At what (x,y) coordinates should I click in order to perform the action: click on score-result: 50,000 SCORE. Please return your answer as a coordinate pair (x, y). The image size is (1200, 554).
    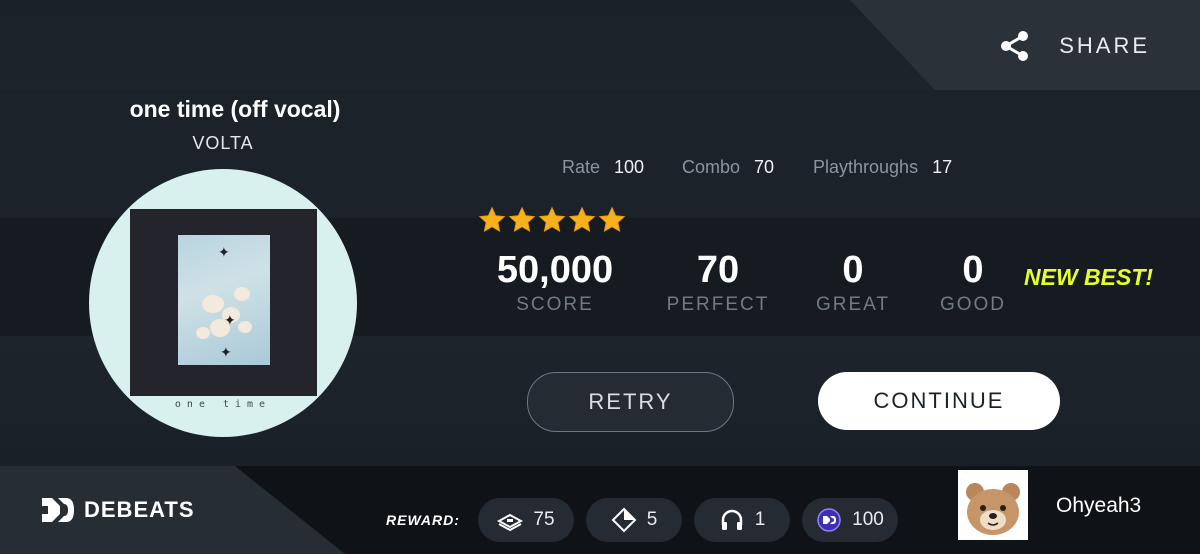
    Looking at the image, I should click on (555, 283).